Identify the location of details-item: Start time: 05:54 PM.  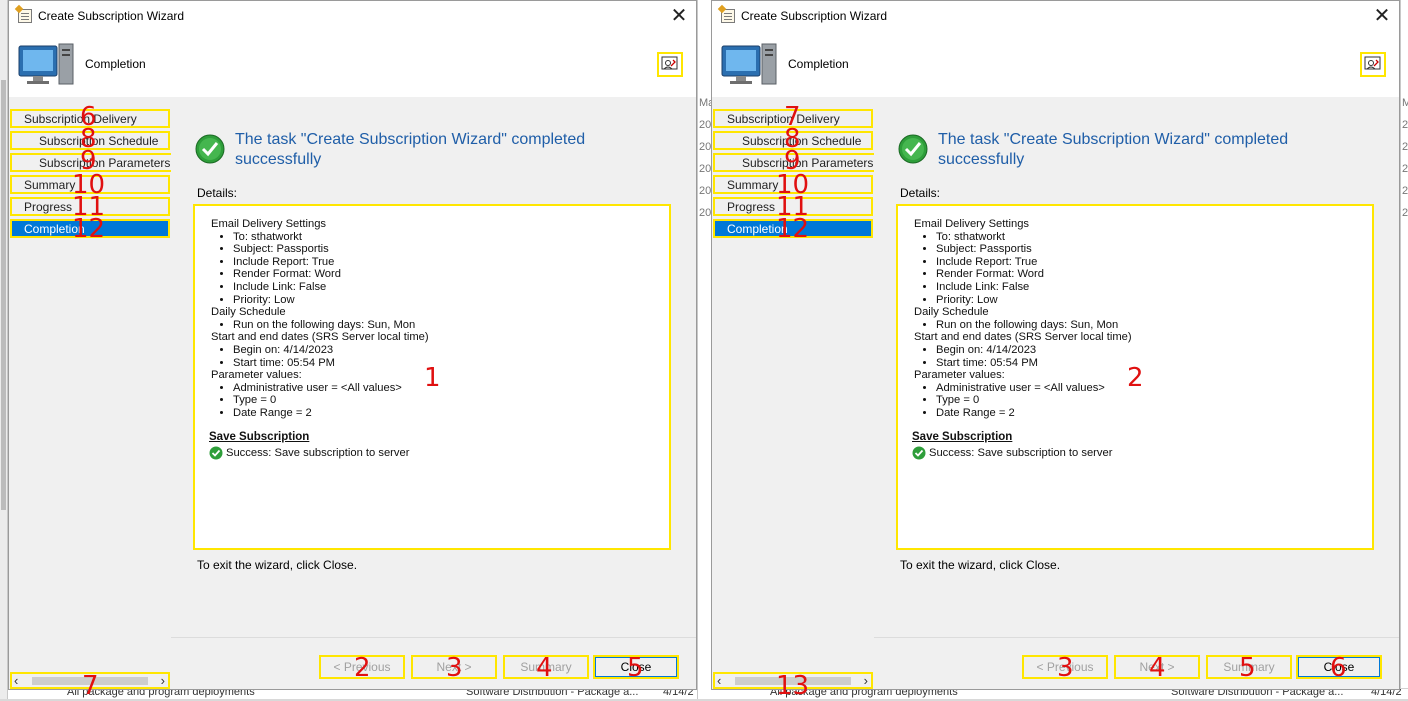
(1154, 363).